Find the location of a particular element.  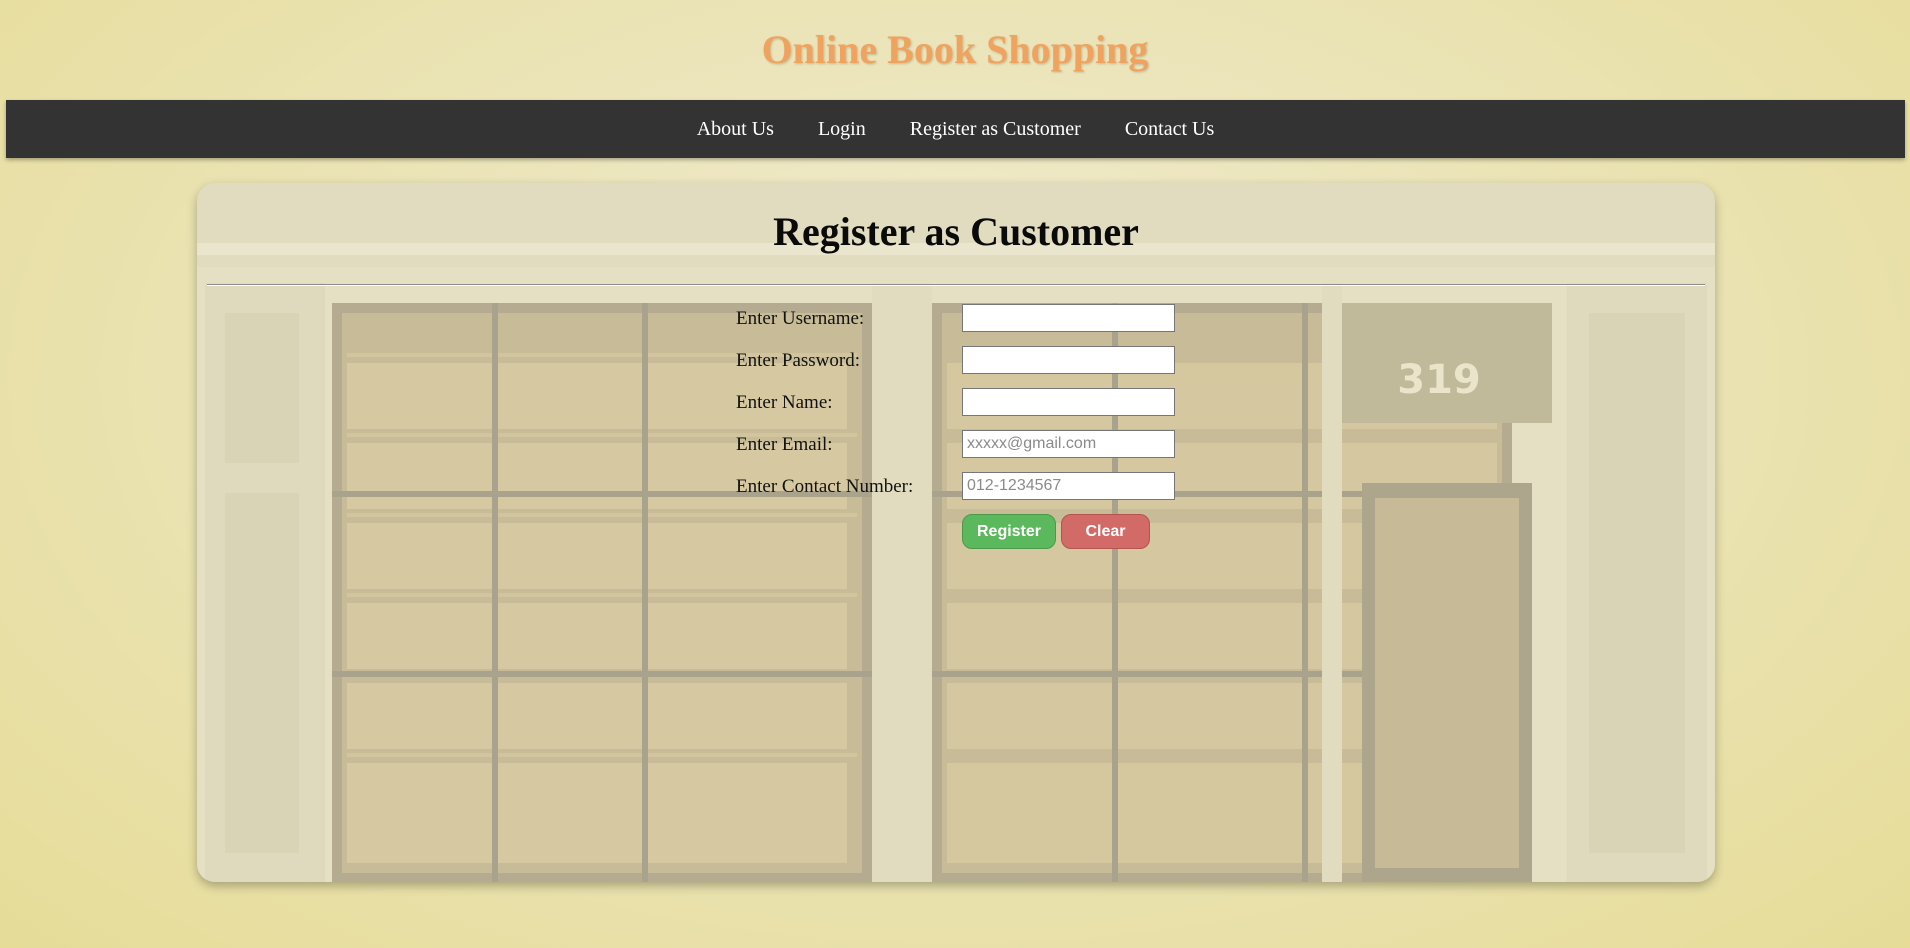

email-input is located at coordinates (1068, 444).